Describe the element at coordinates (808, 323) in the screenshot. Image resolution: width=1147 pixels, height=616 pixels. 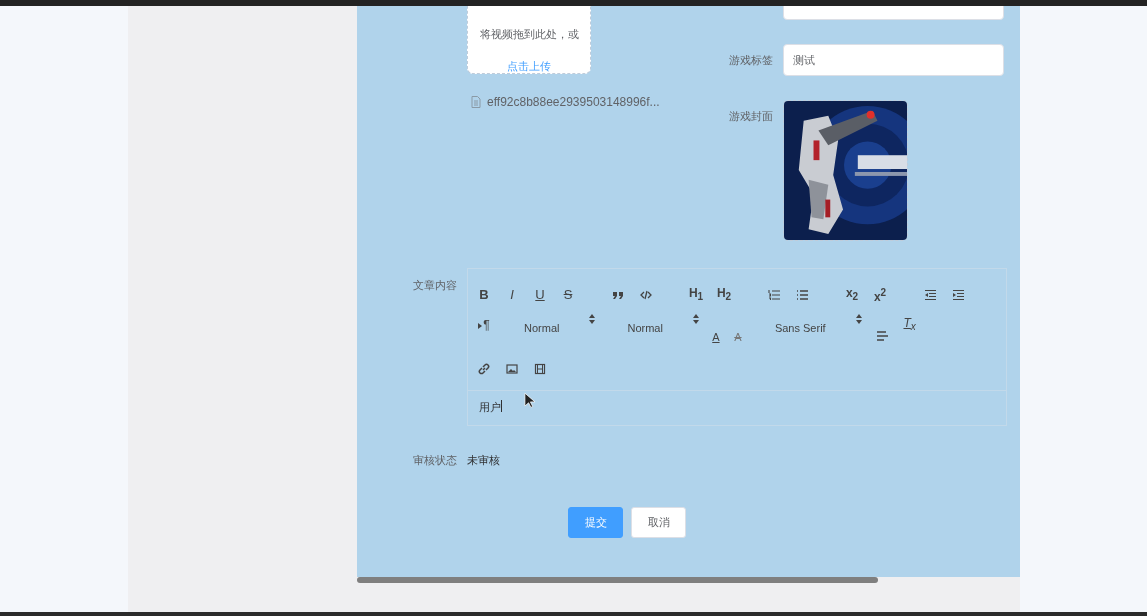
I see `format-dropdown: Sans Serif` at that location.